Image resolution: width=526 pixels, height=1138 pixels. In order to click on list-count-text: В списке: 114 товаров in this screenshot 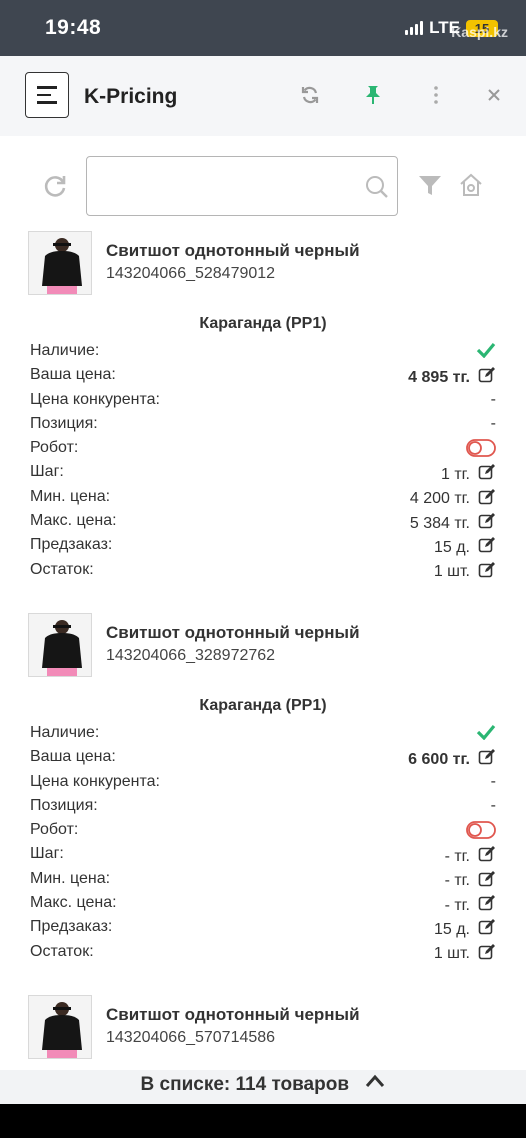, I will do `click(244, 1084)`.